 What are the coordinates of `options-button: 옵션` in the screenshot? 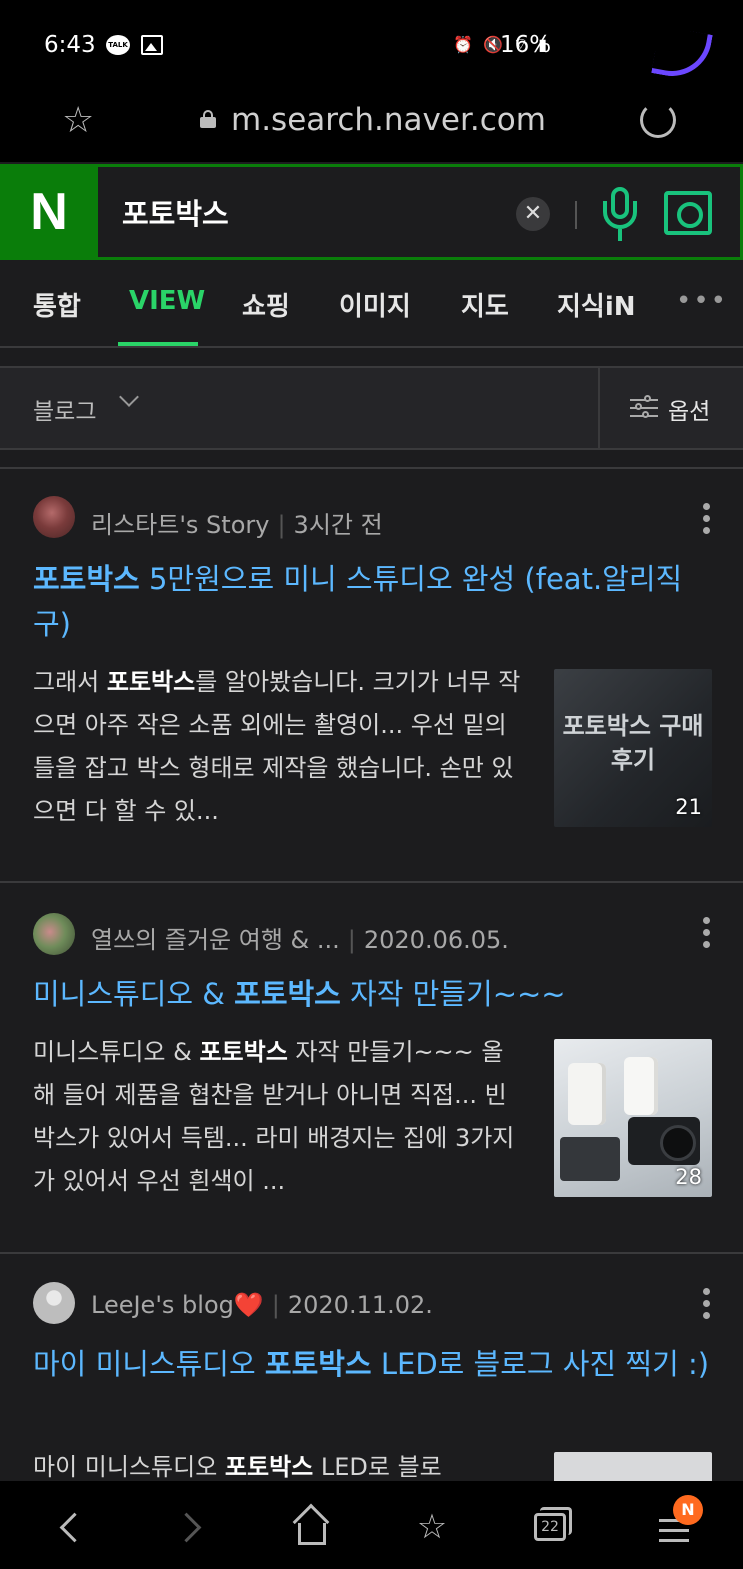 It's located at (689, 409).